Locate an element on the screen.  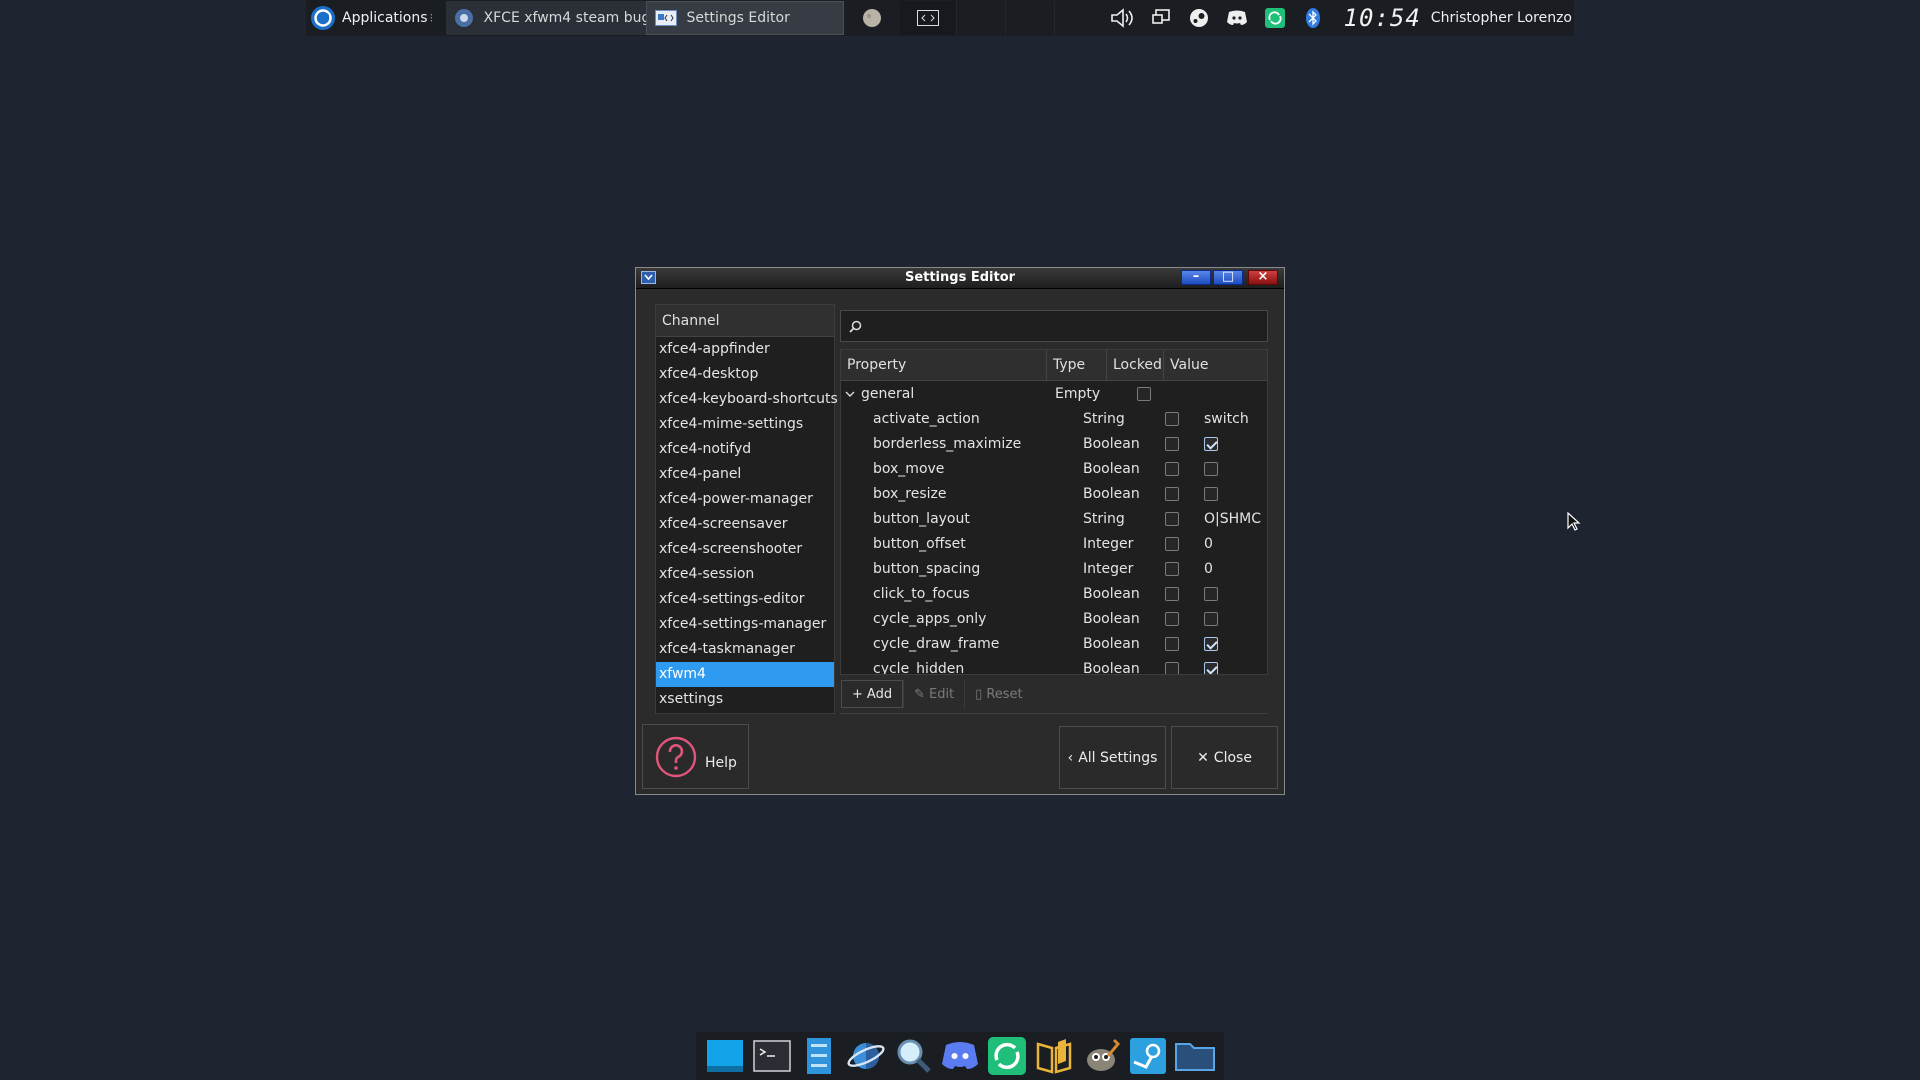
user-name: Christopher Lorenzo is located at coordinates (1501, 18).